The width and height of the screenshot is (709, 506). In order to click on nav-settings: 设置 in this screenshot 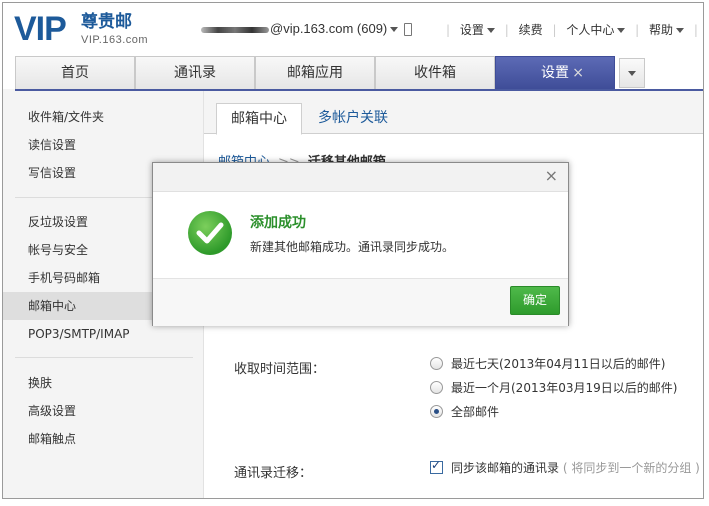, I will do `click(477, 29)`.